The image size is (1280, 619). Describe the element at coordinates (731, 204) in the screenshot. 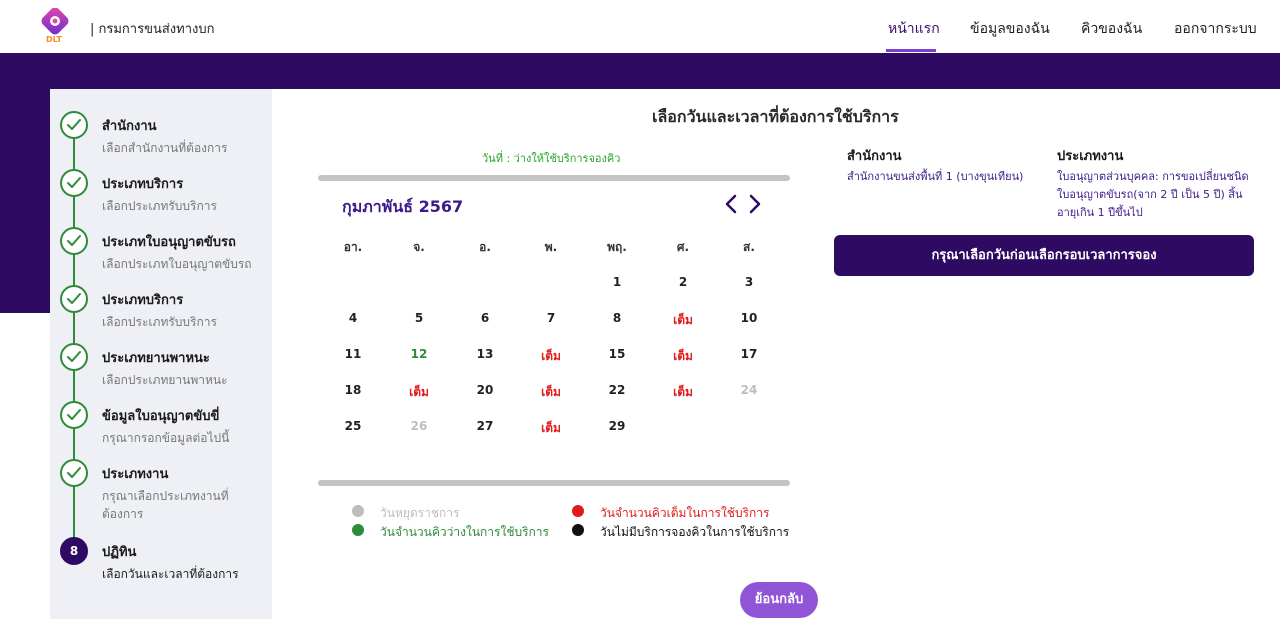

I see `prev-month-icon` at that location.